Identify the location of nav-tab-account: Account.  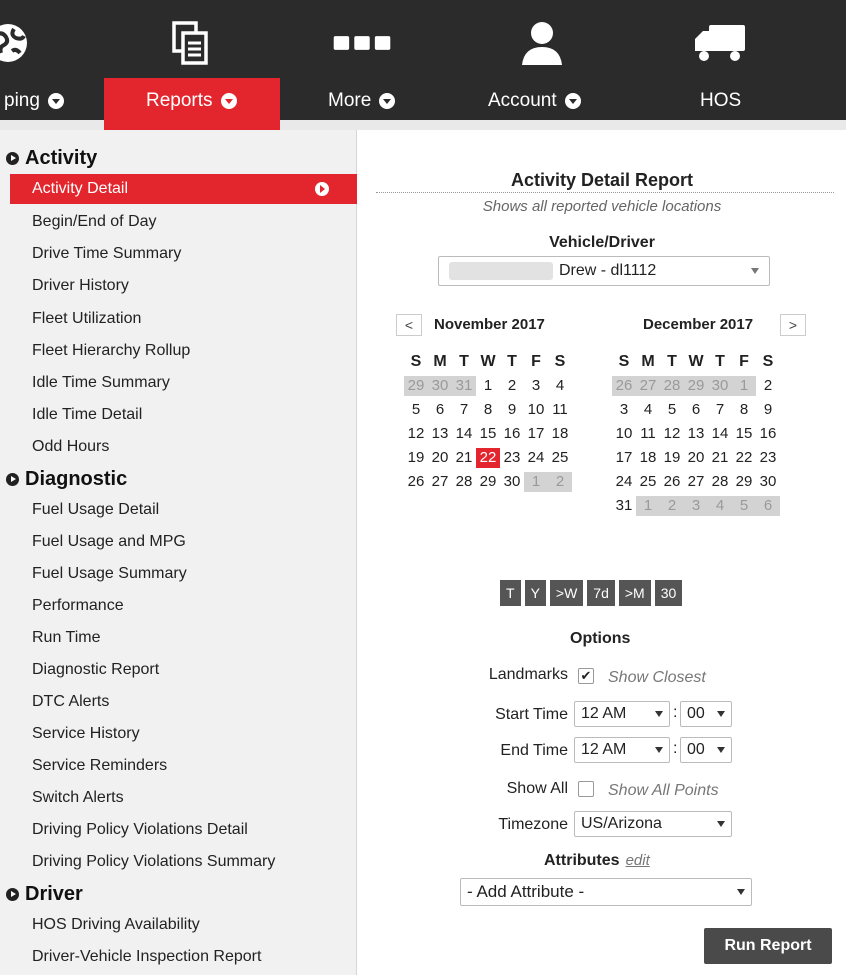
(545, 60).